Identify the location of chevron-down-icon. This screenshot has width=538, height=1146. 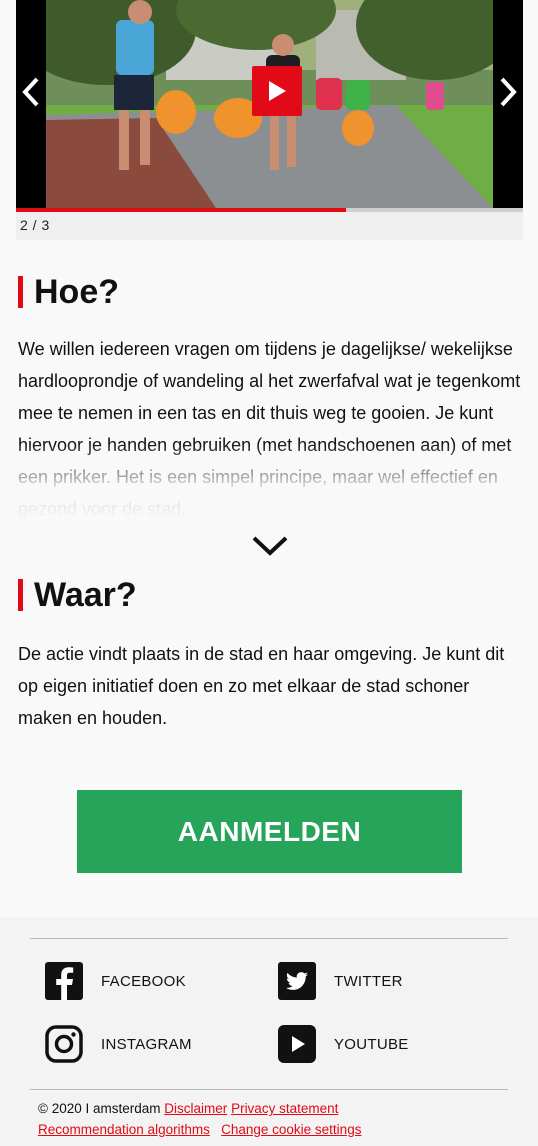
(270, 546).